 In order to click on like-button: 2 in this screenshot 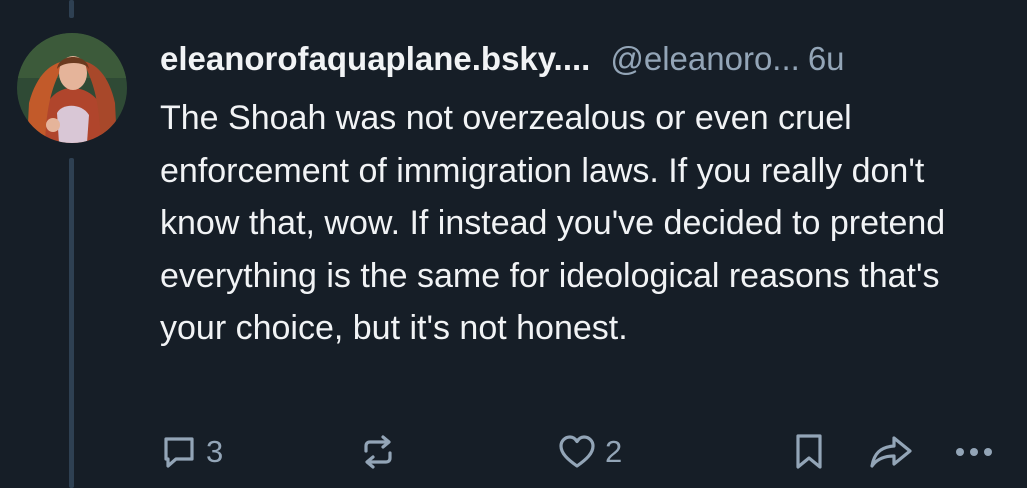, I will do `click(589, 452)`.